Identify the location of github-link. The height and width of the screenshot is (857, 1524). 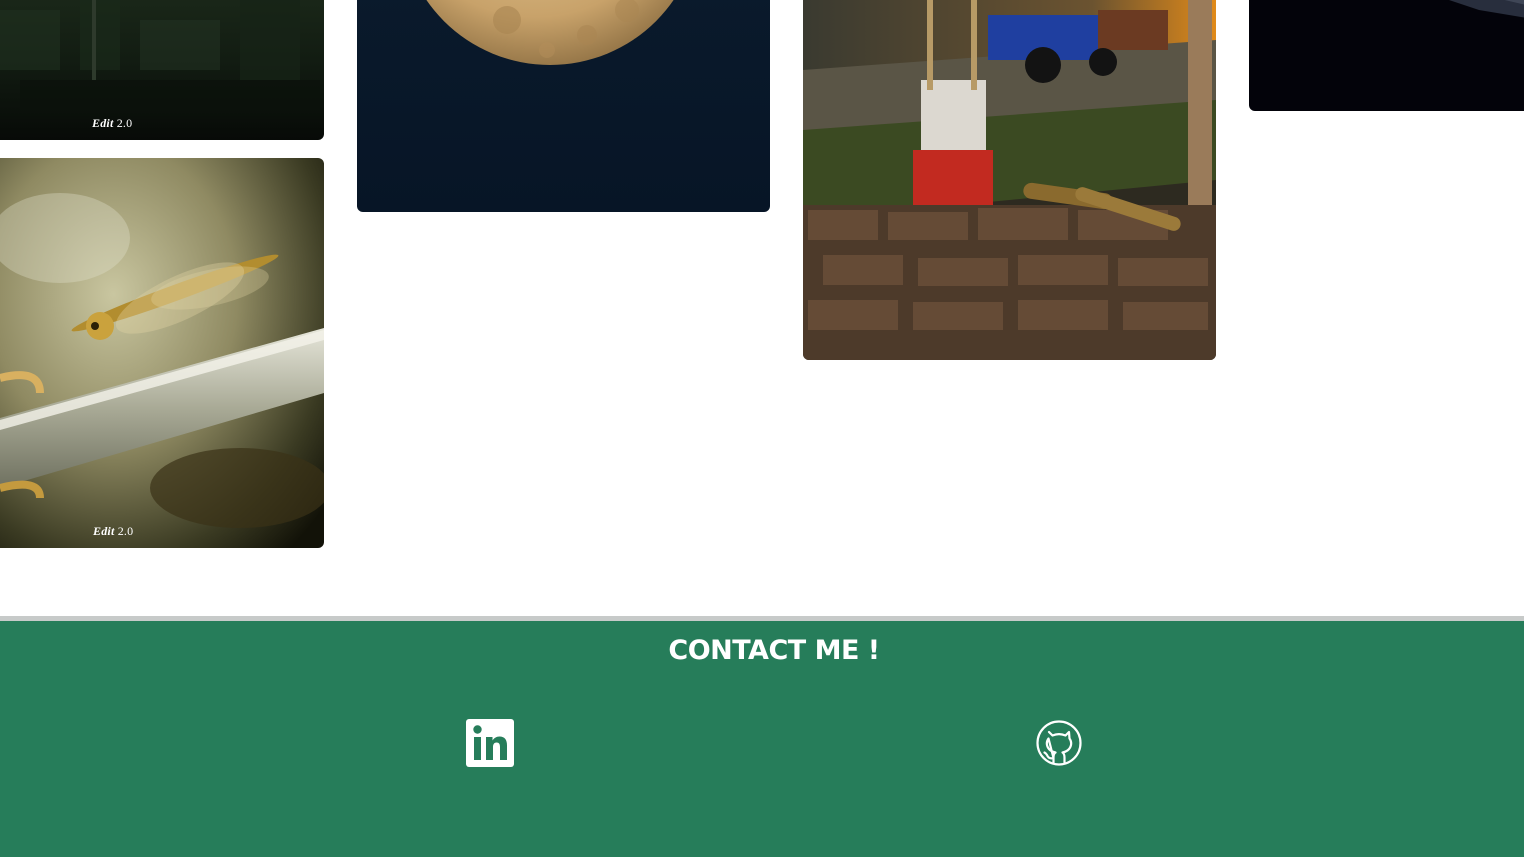
(1059, 743).